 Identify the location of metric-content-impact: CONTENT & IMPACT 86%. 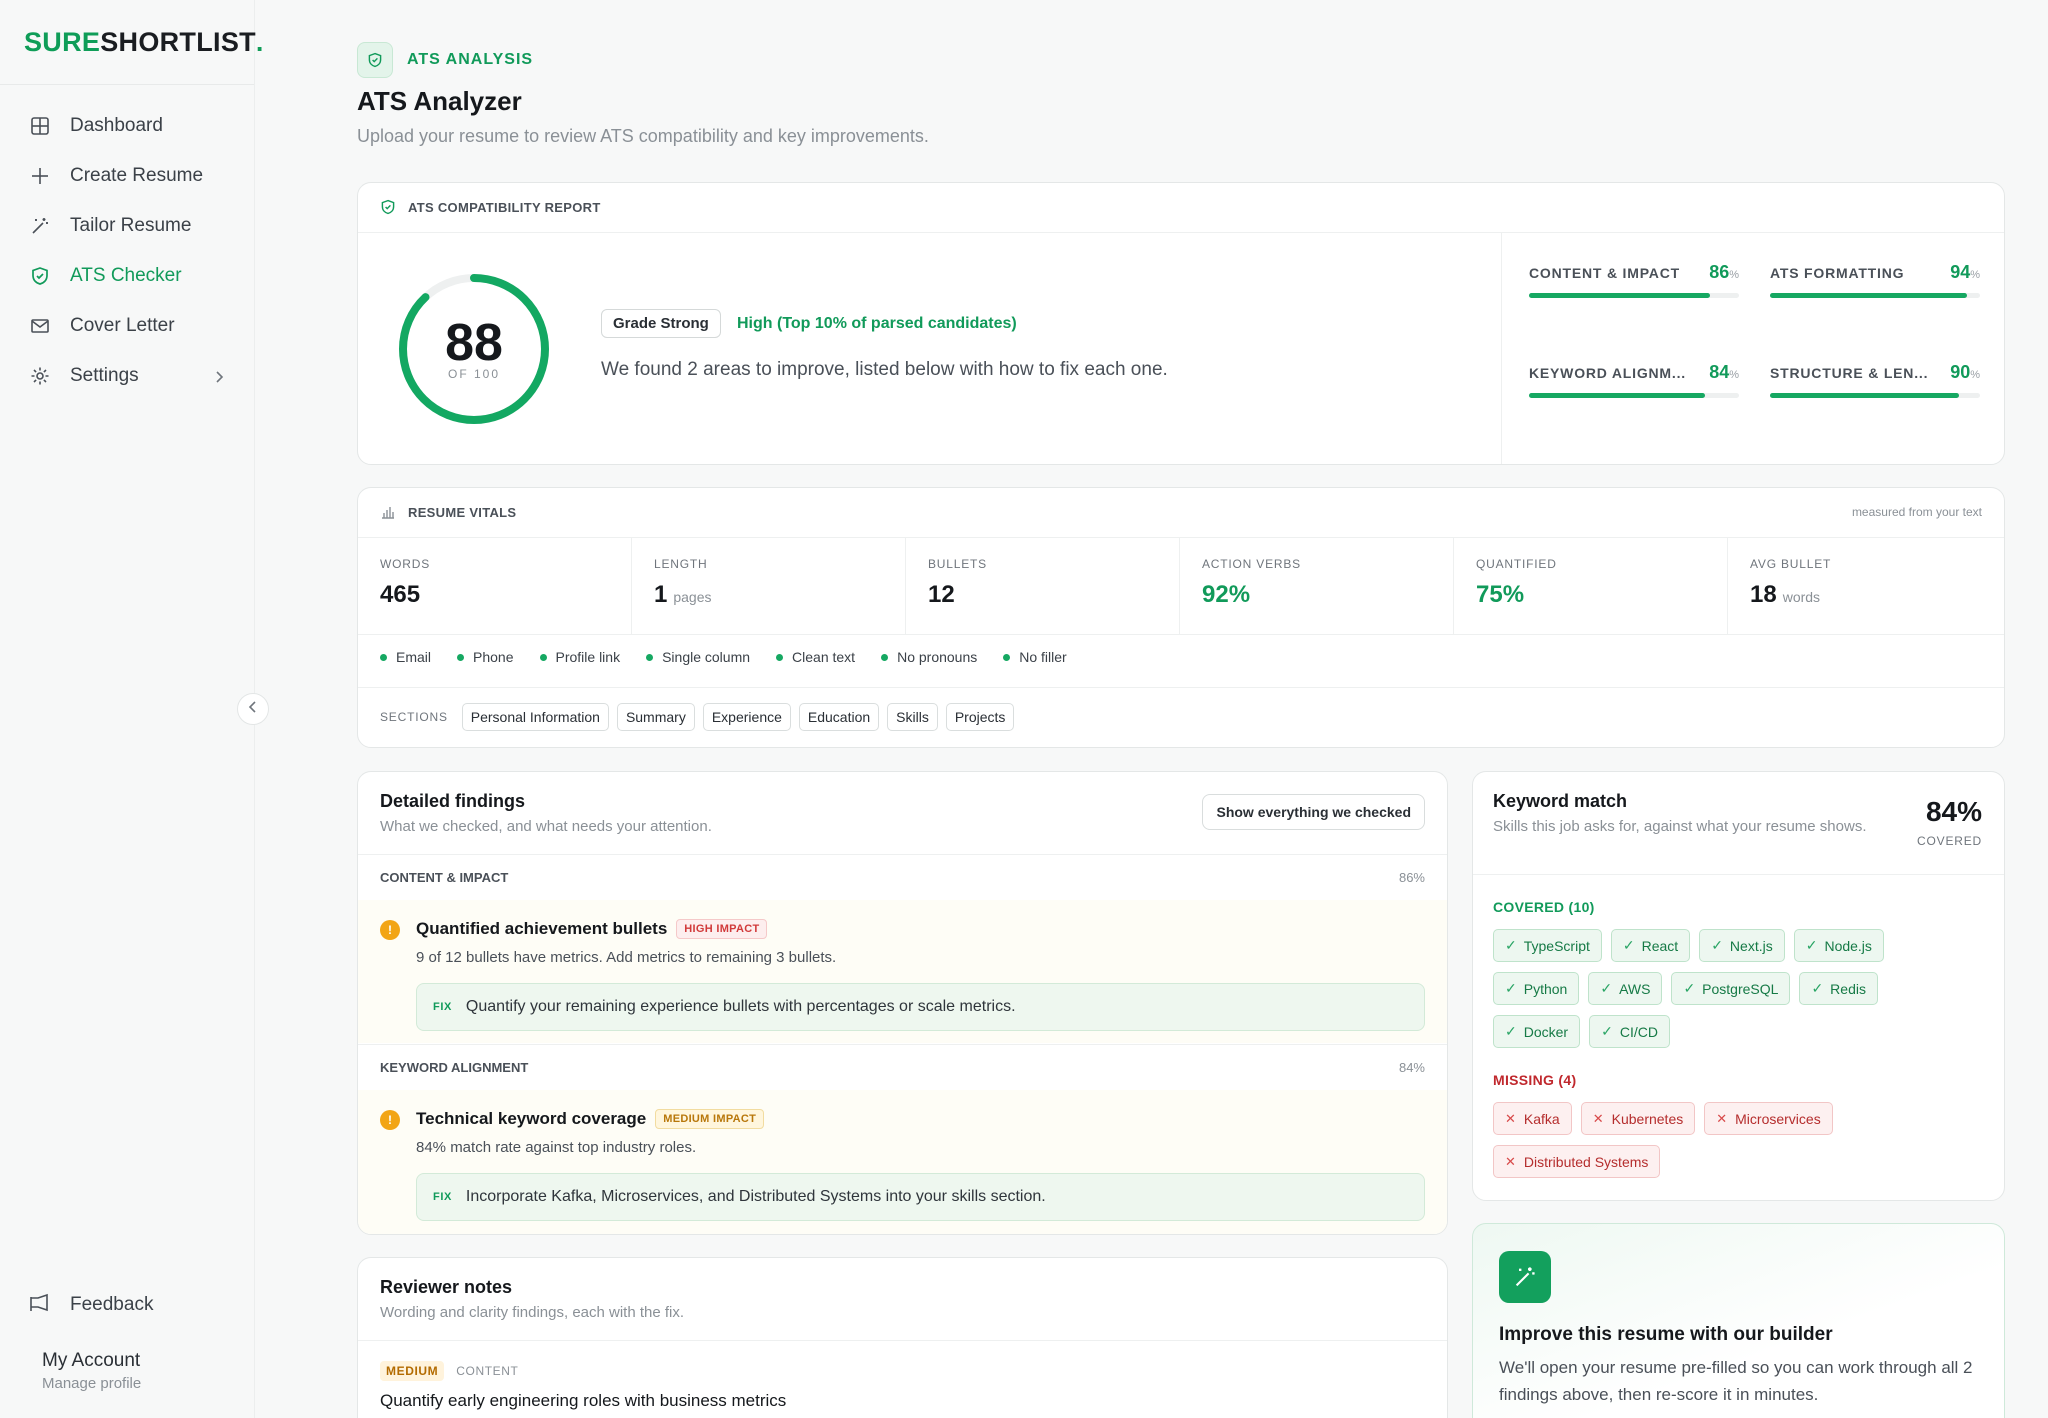
(1634, 280).